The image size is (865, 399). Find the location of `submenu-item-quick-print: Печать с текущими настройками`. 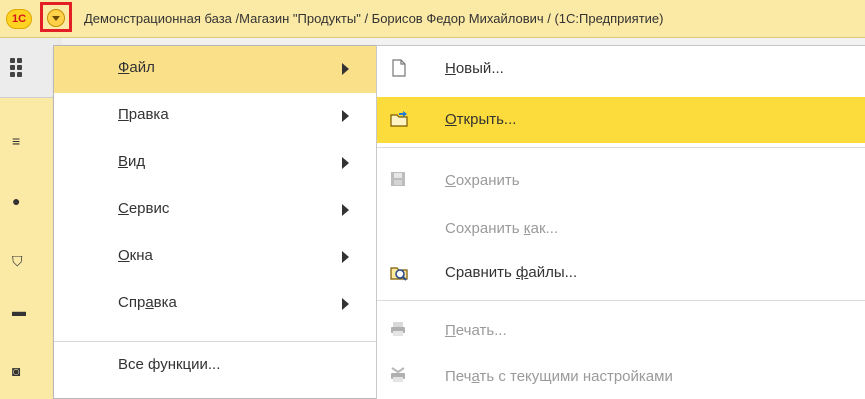

submenu-item-quick-print: Печать с текущими настройками is located at coordinates (621, 376).